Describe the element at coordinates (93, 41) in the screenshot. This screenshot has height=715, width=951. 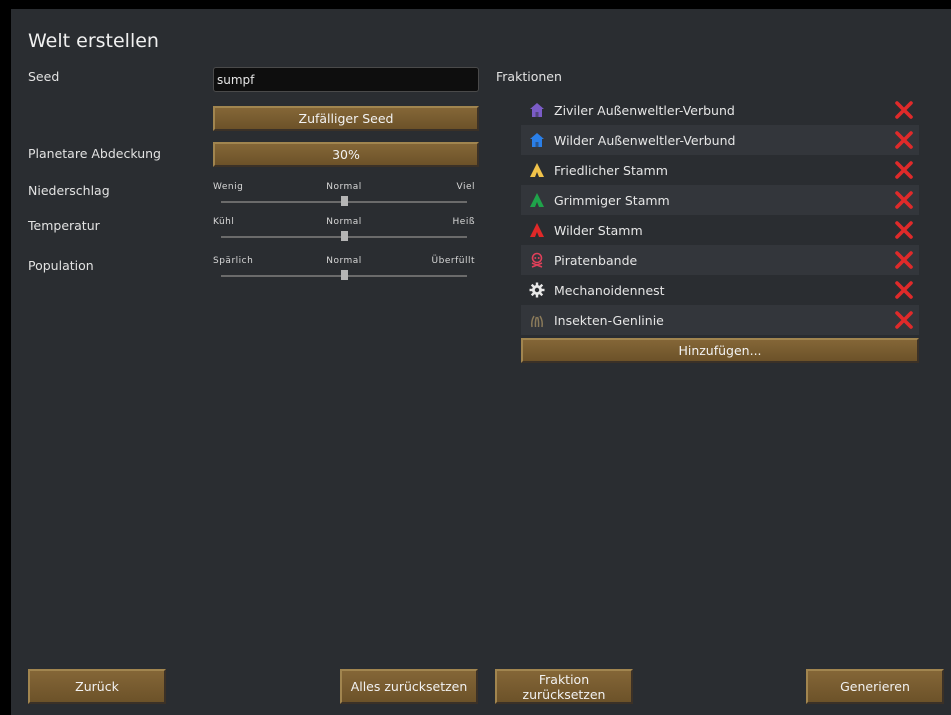
I see `page-title: Welt erstellen` at that location.